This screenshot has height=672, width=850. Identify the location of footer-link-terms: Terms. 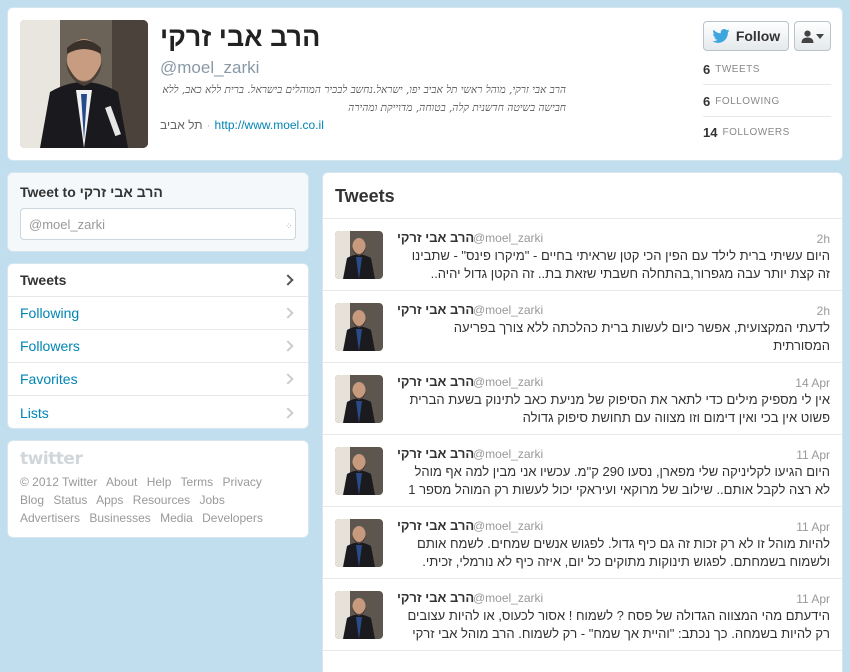
(197, 482).